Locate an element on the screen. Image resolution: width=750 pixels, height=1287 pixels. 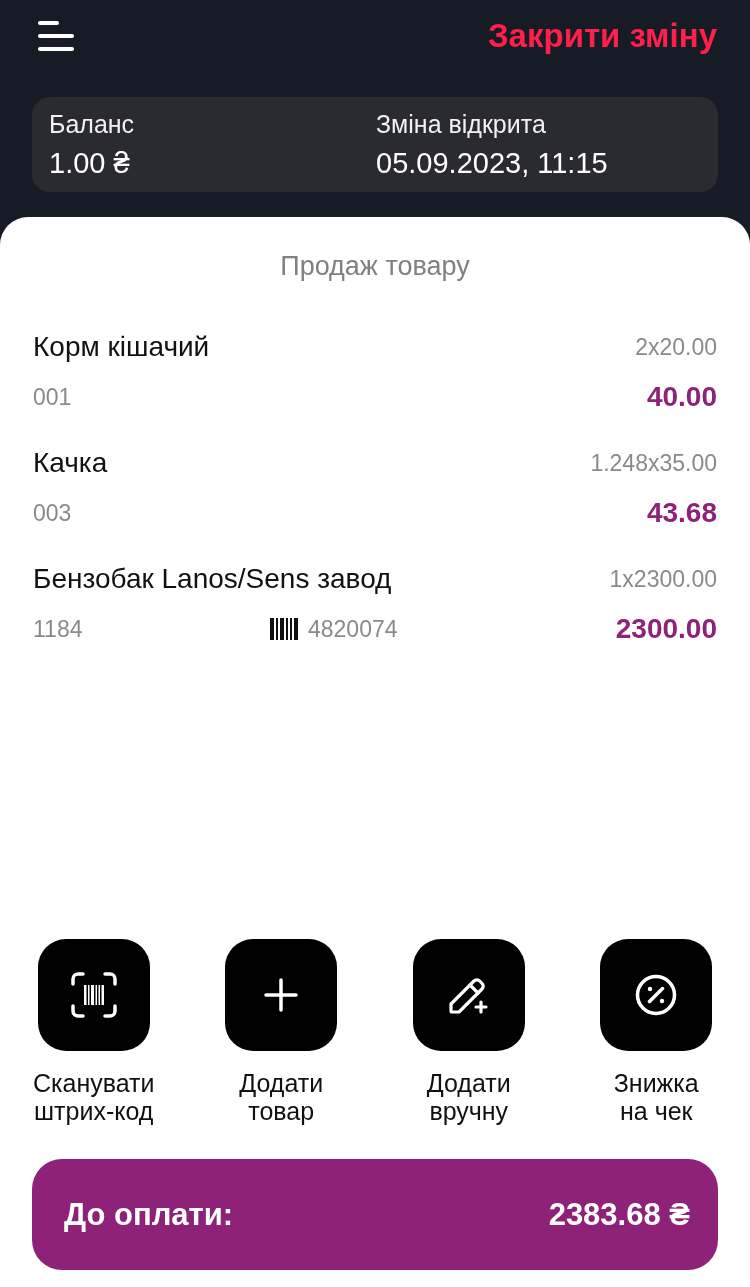
percent-circle-icon is located at coordinates (656, 995).